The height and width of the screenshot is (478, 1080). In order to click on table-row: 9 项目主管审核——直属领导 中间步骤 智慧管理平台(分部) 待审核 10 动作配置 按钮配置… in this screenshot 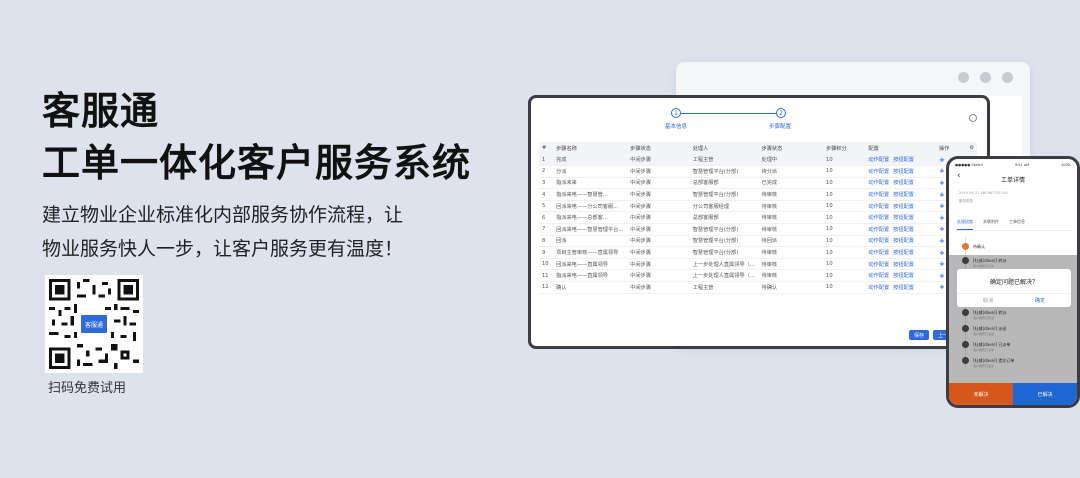, I will do `click(758, 252)`.